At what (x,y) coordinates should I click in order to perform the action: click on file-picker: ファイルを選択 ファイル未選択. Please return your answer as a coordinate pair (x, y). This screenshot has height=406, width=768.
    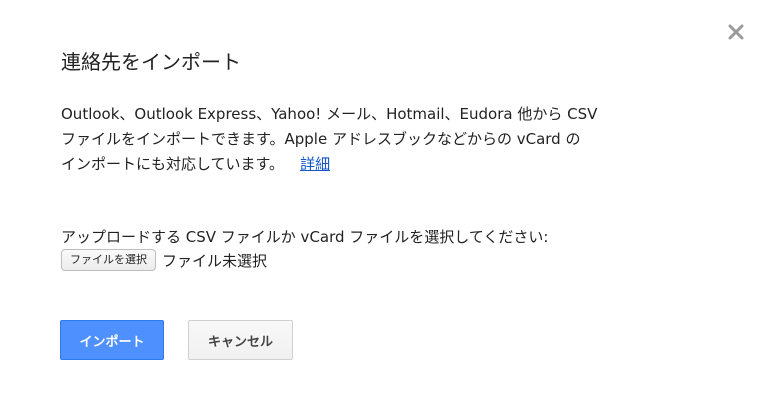
    Looking at the image, I should click on (164, 260).